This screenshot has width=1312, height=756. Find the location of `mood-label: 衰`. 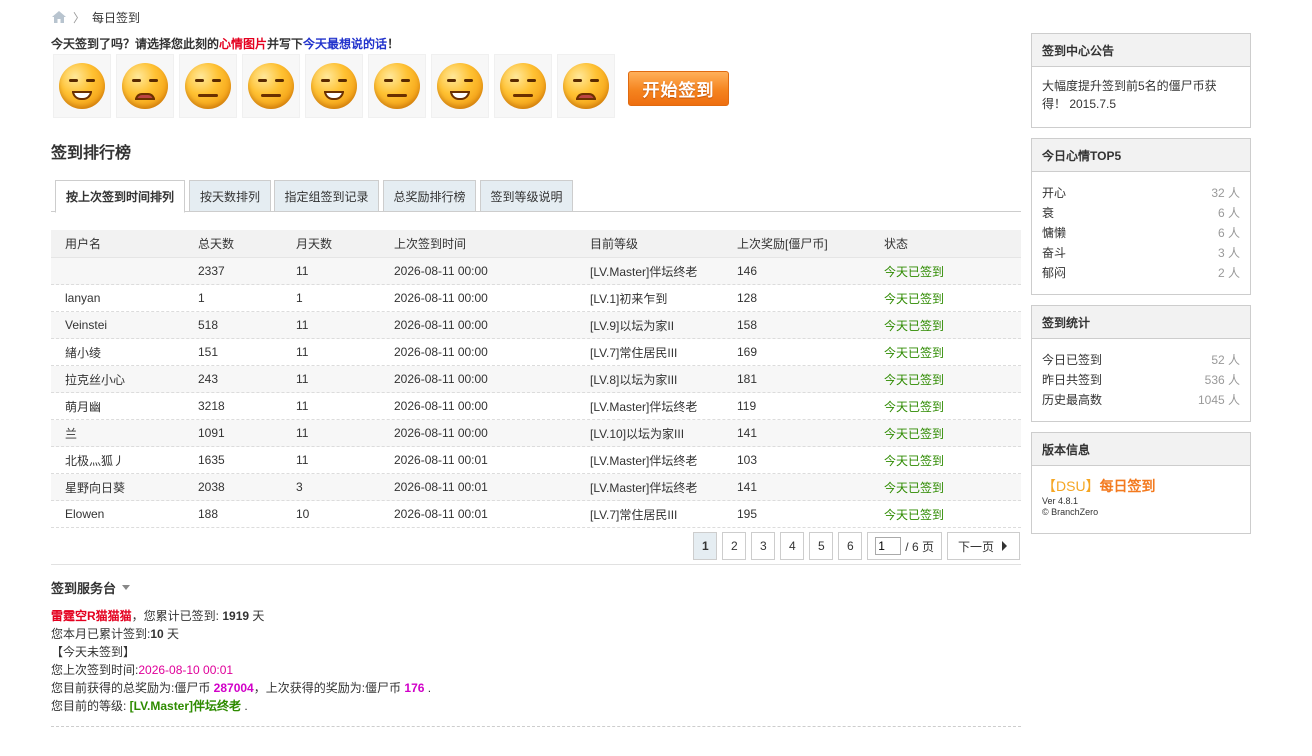

mood-label: 衰 is located at coordinates (1048, 212).